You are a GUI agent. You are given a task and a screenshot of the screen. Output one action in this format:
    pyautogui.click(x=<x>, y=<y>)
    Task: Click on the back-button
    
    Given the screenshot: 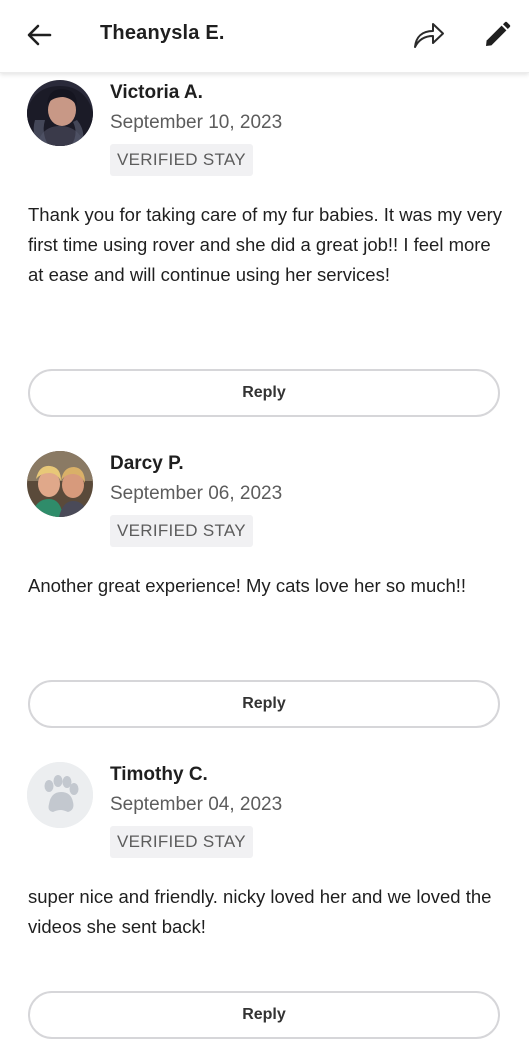 What is the action you would take?
    pyautogui.click(x=39, y=35)
    